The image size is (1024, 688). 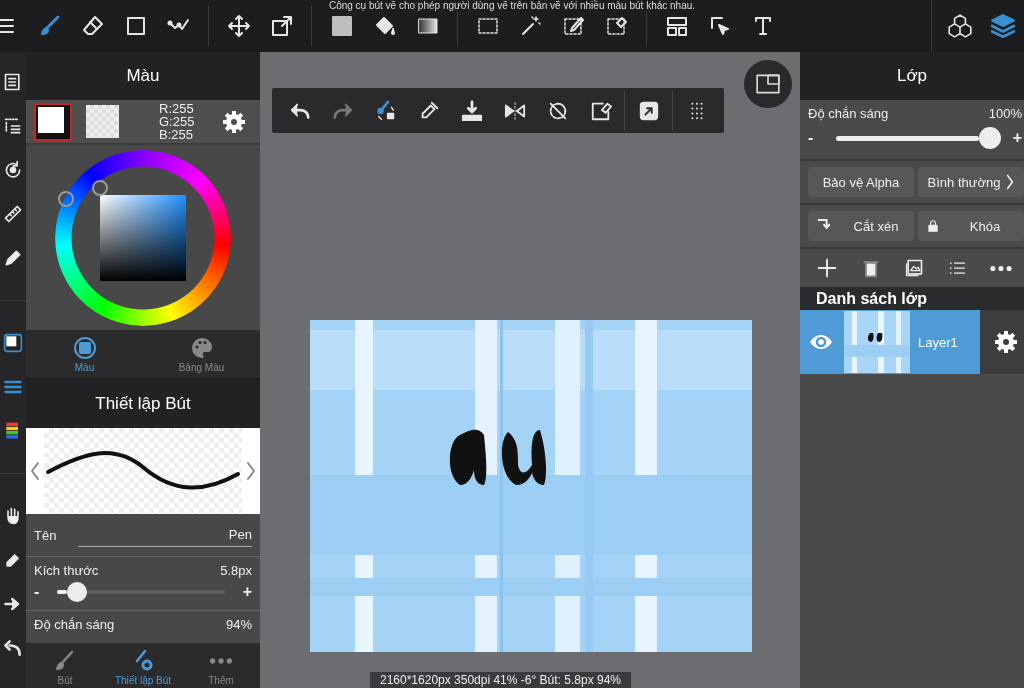 What do you see at coordinates (165, 535) in the screenshot?
I see `brush-name-field: Pen` at bounding box center [165, 535].